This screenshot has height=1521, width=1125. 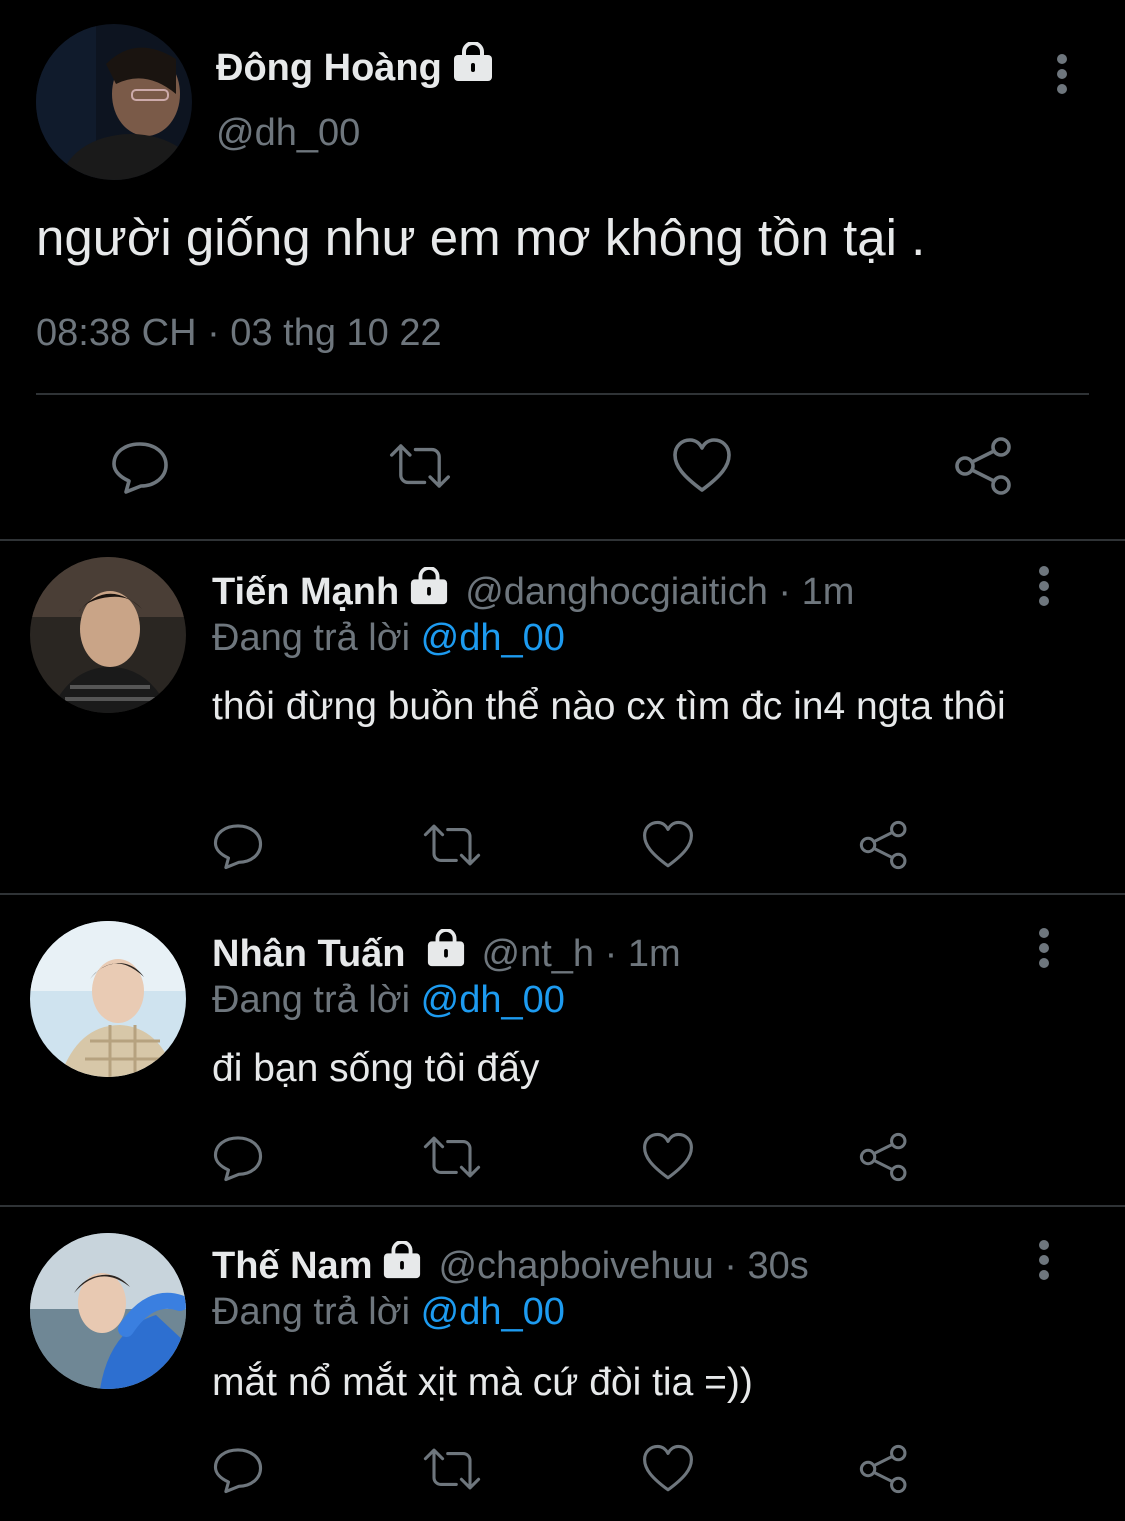 I want to click on author-name: Đông Hoàng, so click(x=355, y=67).